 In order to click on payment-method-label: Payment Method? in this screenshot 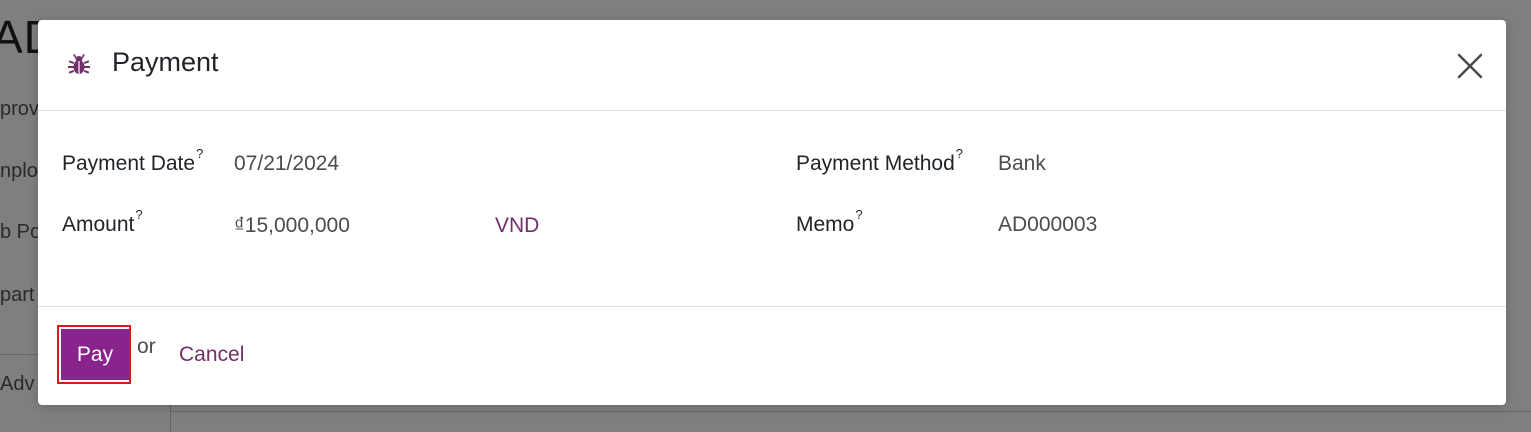, I will do `click(879, 160)`.